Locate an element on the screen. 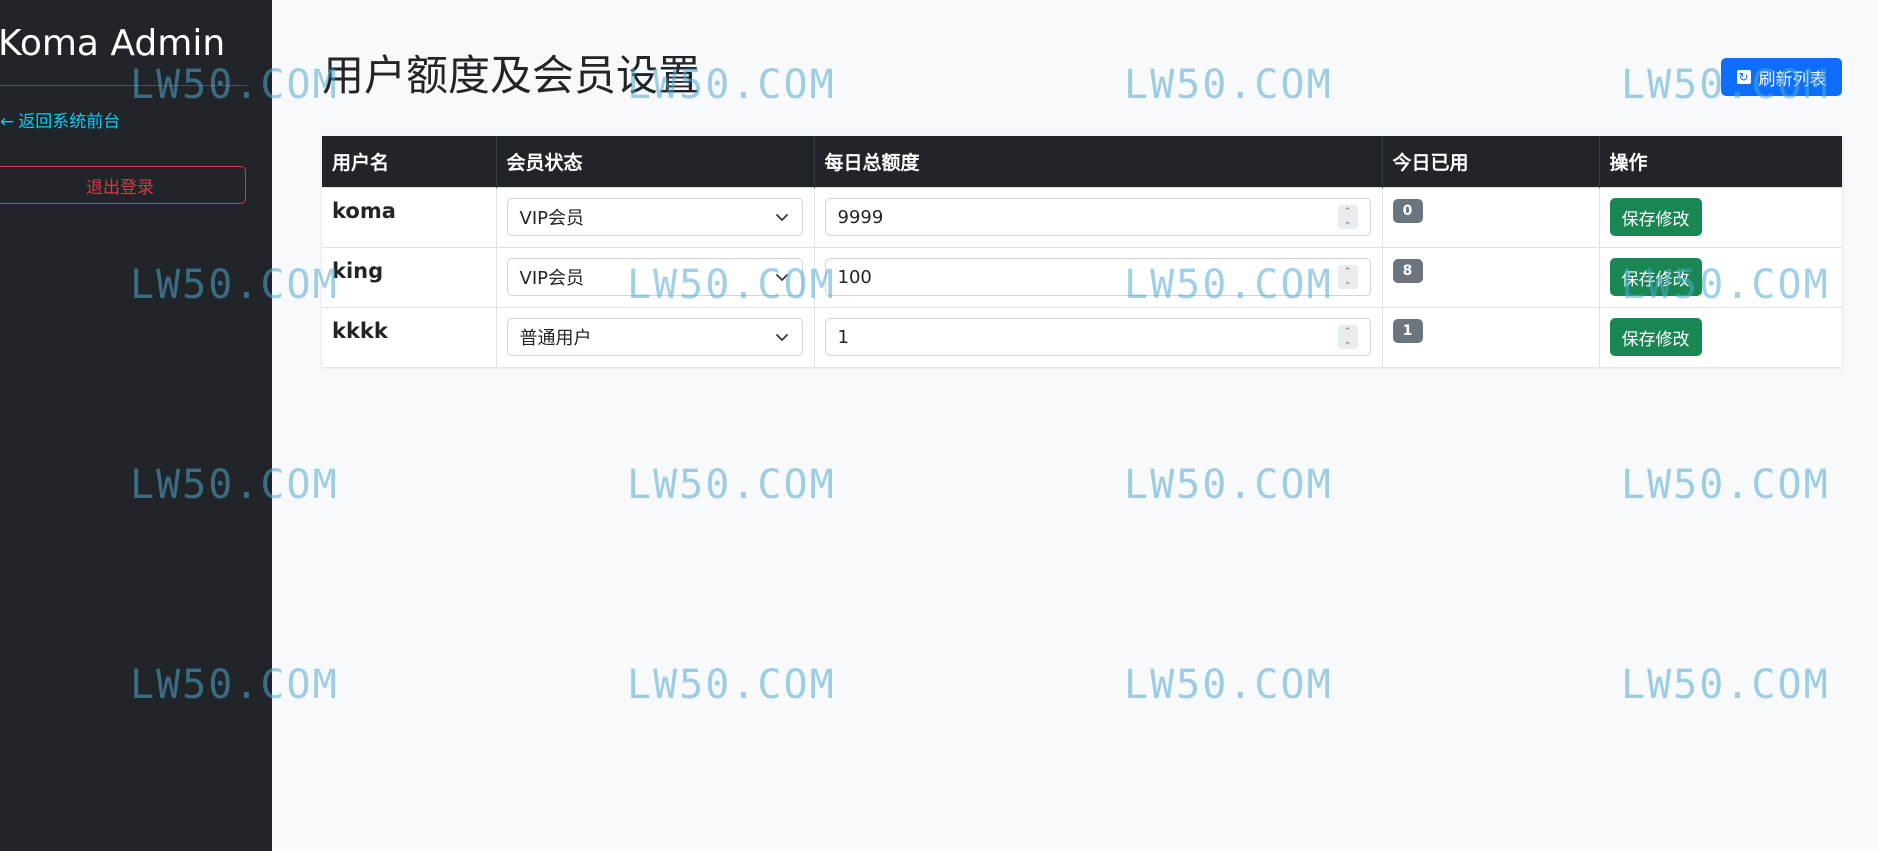 This screenshot has width=1878, height=851. table-row: kkkk 普通用户 1 ⌃ ⌄ 1 保存修改 is located at coordinates (1082, 336).